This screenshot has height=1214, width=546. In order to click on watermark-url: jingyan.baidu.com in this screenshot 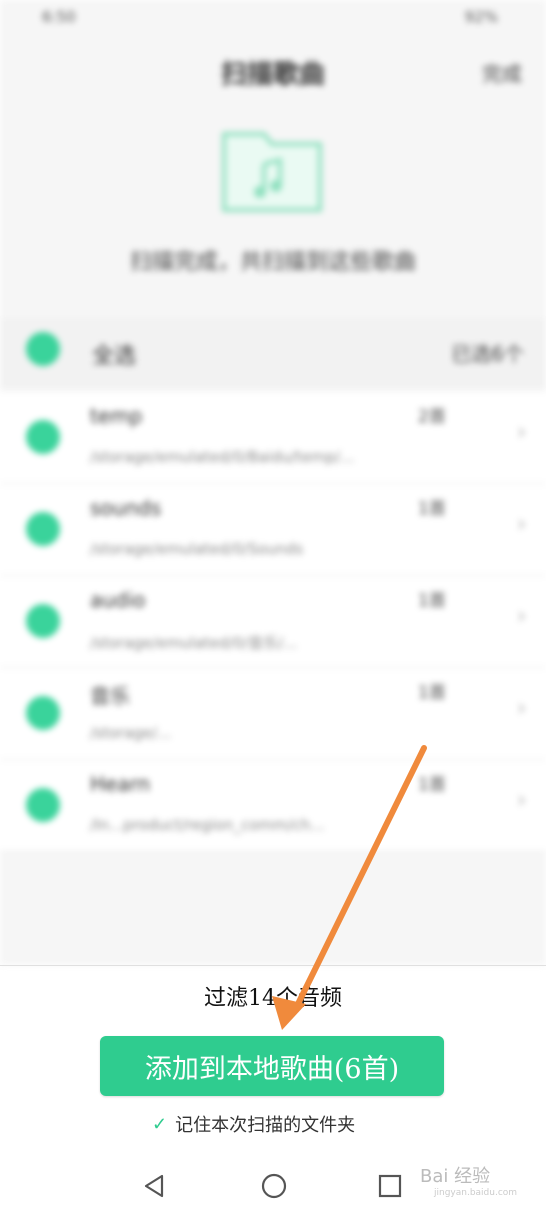, I will do `click(476, 1193)`.